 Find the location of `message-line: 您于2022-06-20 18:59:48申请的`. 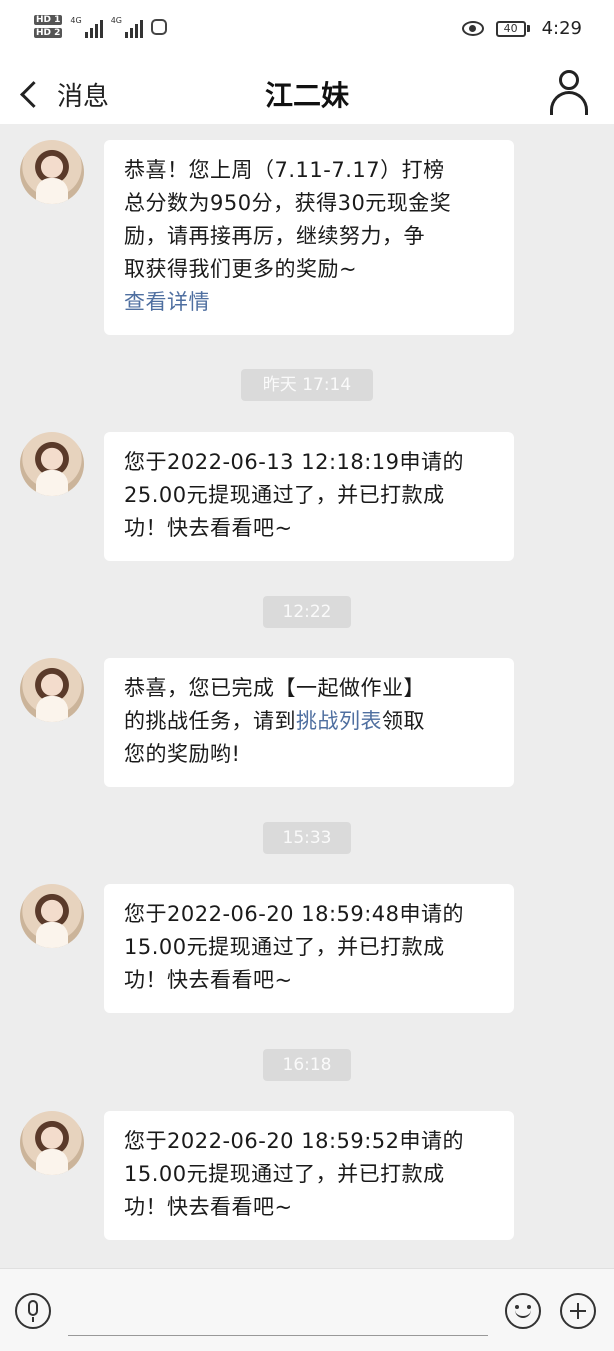

message-line: 您于2022-06-20 18:59:48申请的 is located at coordinates (294, 914).